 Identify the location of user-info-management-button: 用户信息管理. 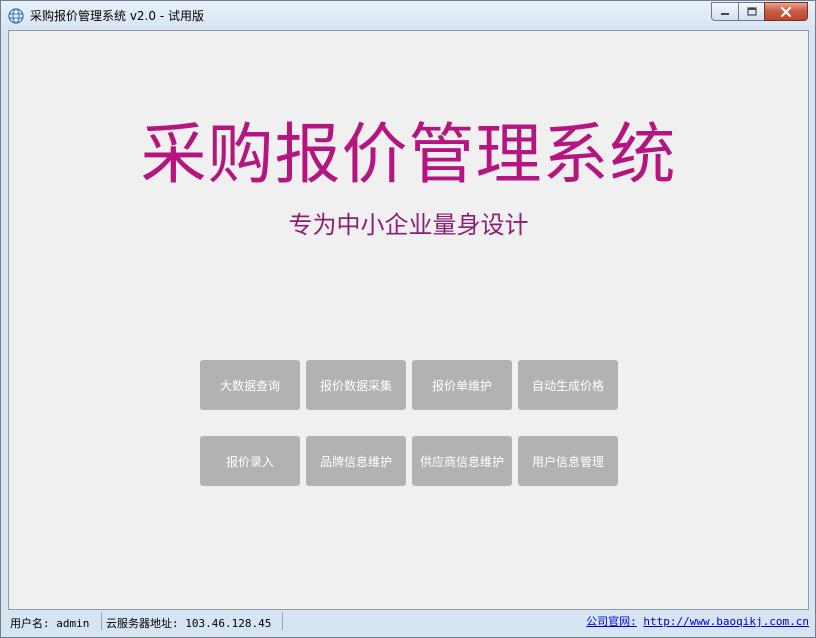
(568, 461).